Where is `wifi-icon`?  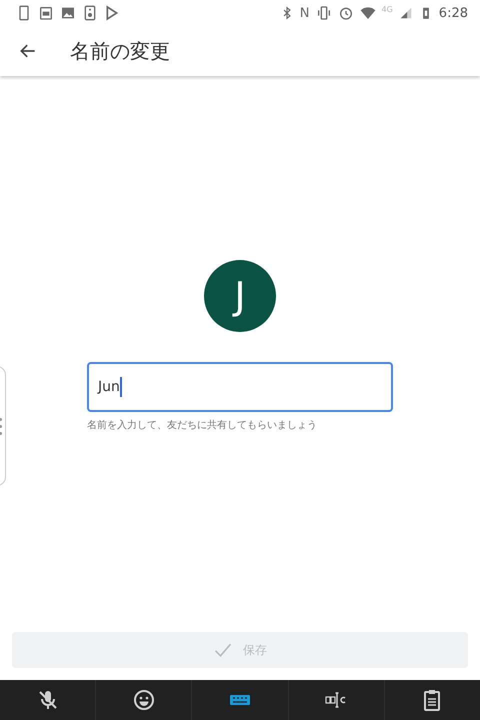
wifi-icon is located at coordinates (368, 13).